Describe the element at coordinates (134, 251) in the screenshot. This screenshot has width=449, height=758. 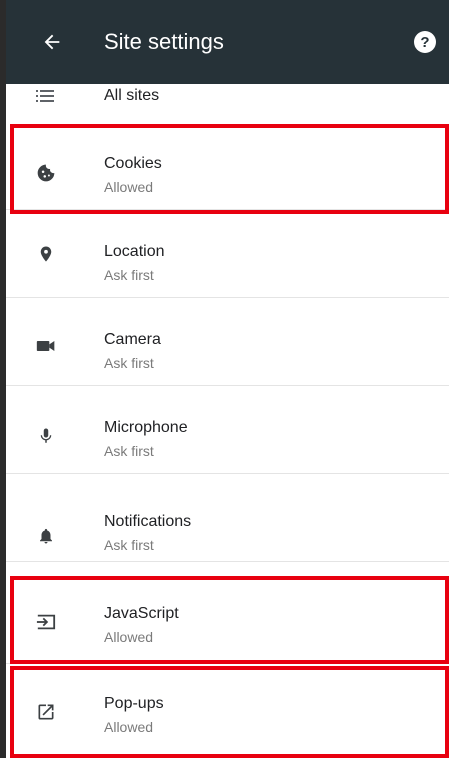
I see `list-item-label: Location` at that location.